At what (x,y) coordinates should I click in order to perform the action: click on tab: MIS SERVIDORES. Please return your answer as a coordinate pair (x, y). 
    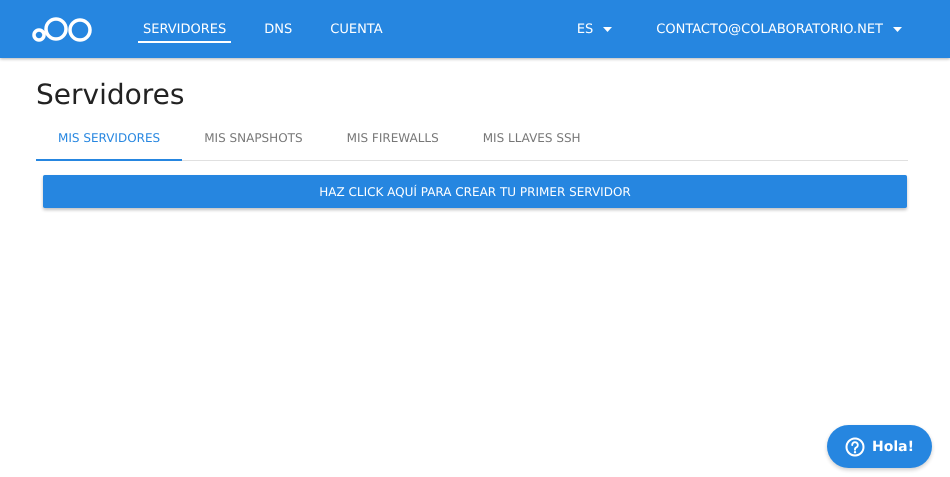
    Looking at the image, I should click on (109, 142).